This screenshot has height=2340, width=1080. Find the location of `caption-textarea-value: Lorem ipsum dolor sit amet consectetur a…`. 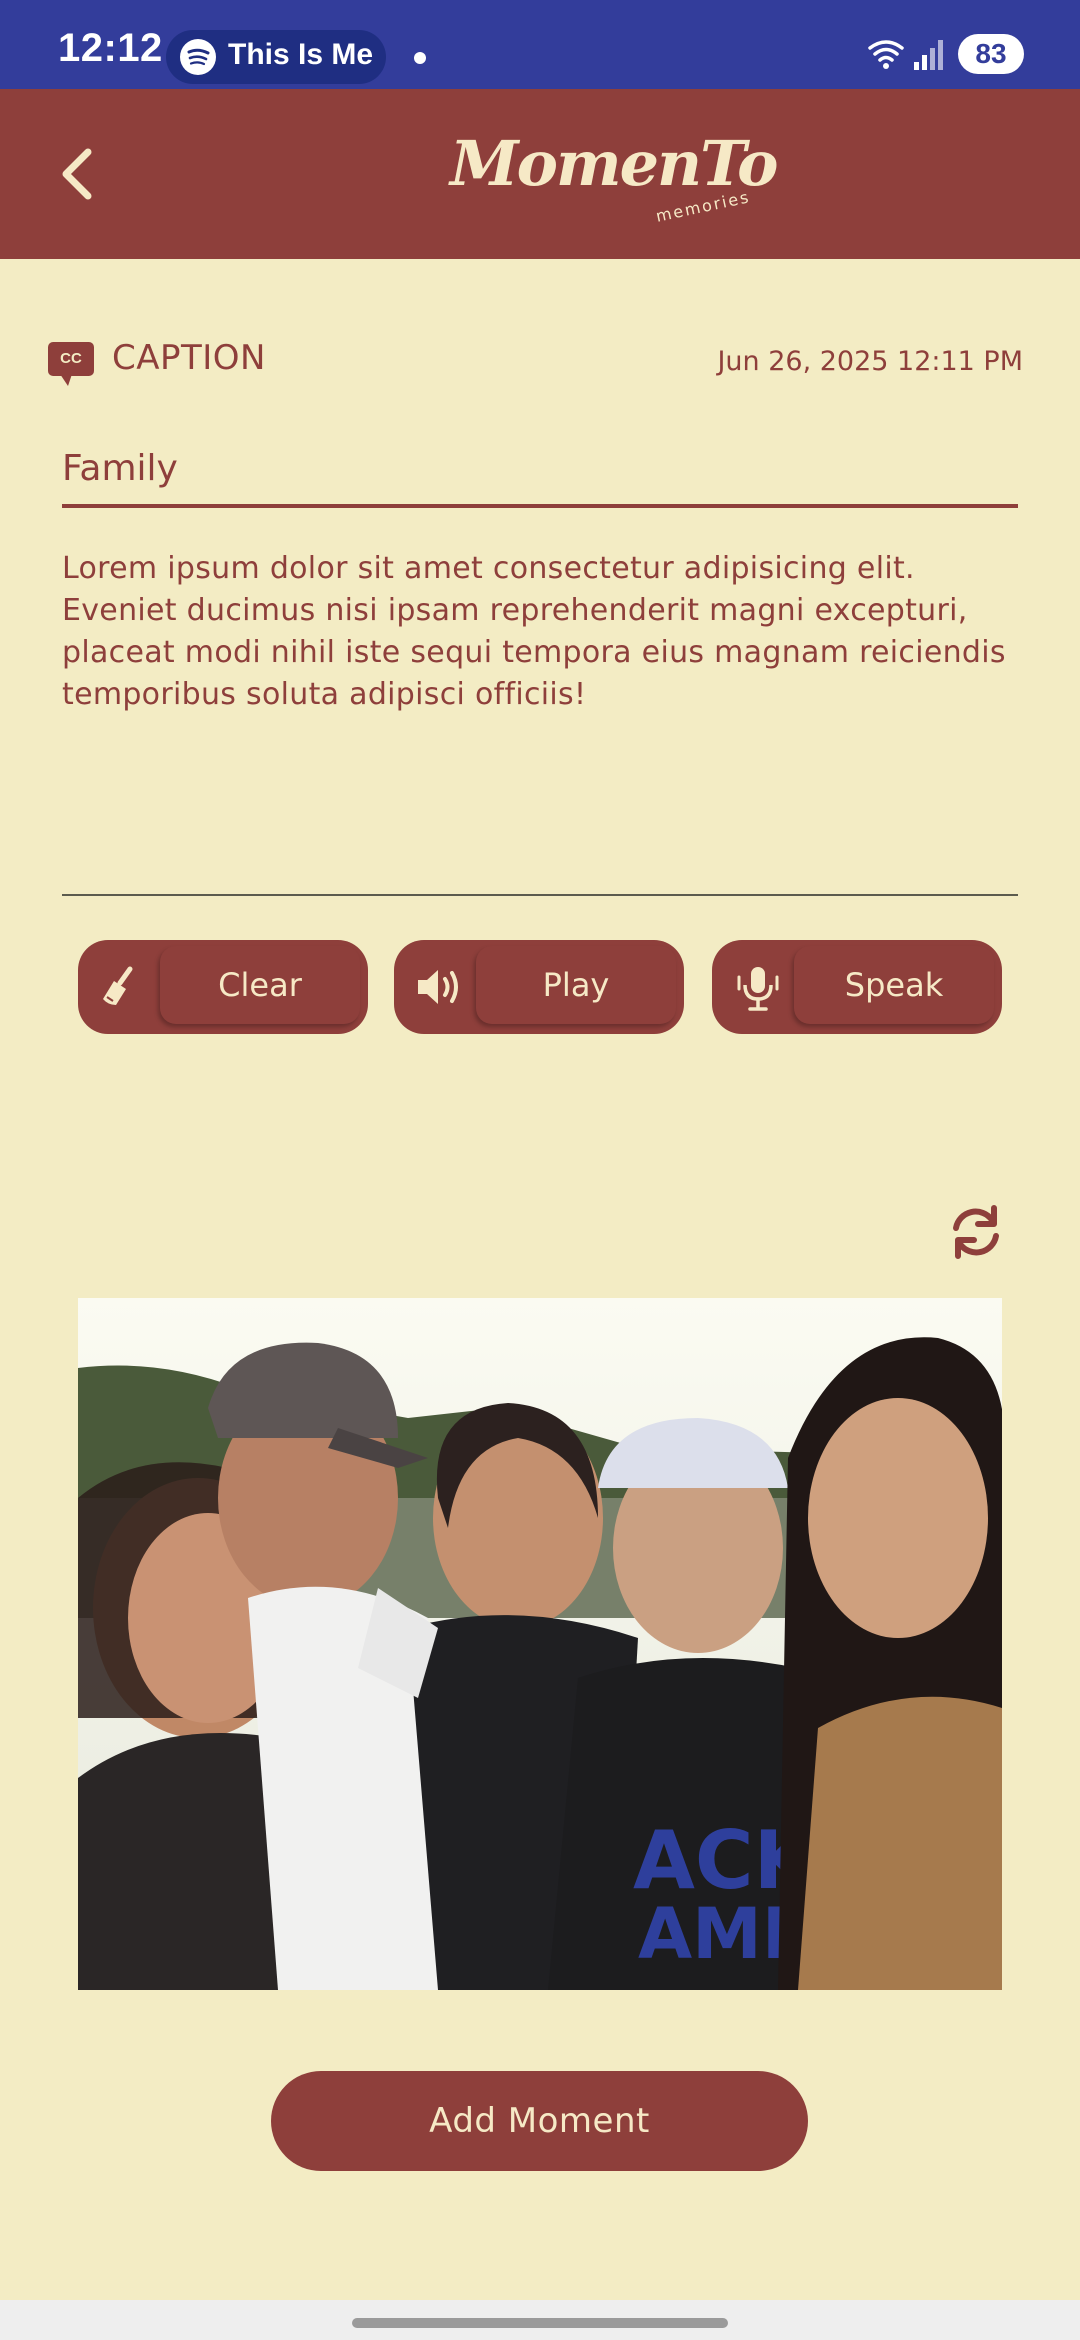

caption-textarea-value: Lorem ipsum dolor sit amet consectetur a… is located at coordinates (534, 631).